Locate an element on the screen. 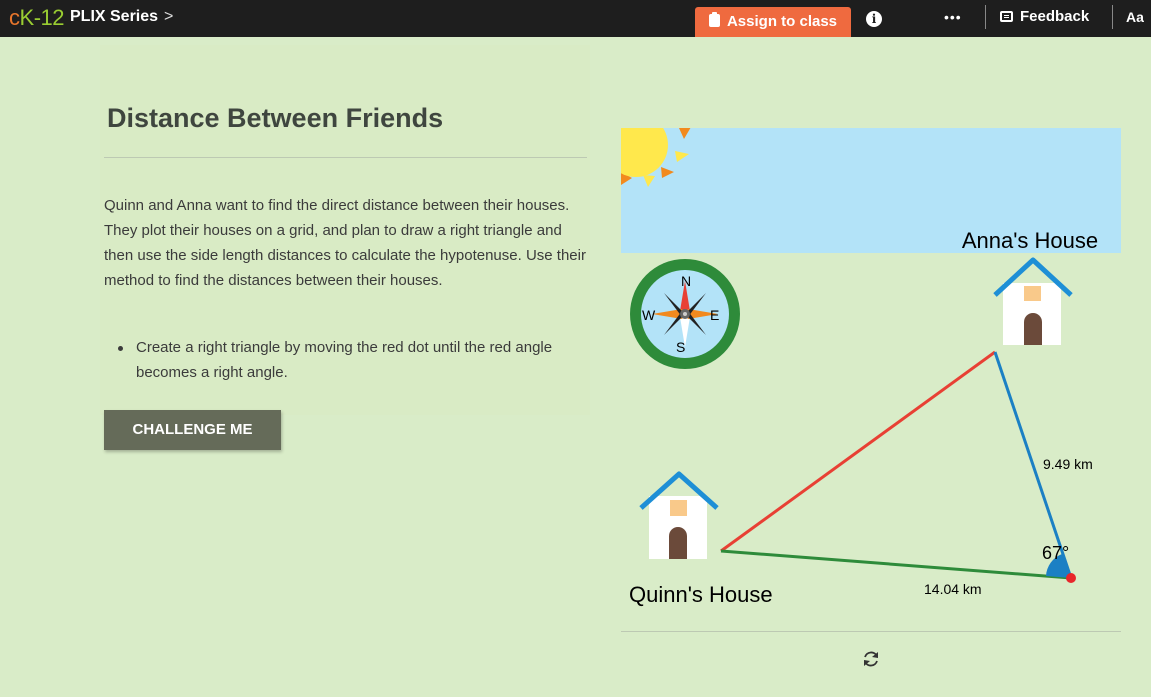 This screenshot has width=1151, height=697. feedback-button: Feedback is located at coordinates (1044, 16).